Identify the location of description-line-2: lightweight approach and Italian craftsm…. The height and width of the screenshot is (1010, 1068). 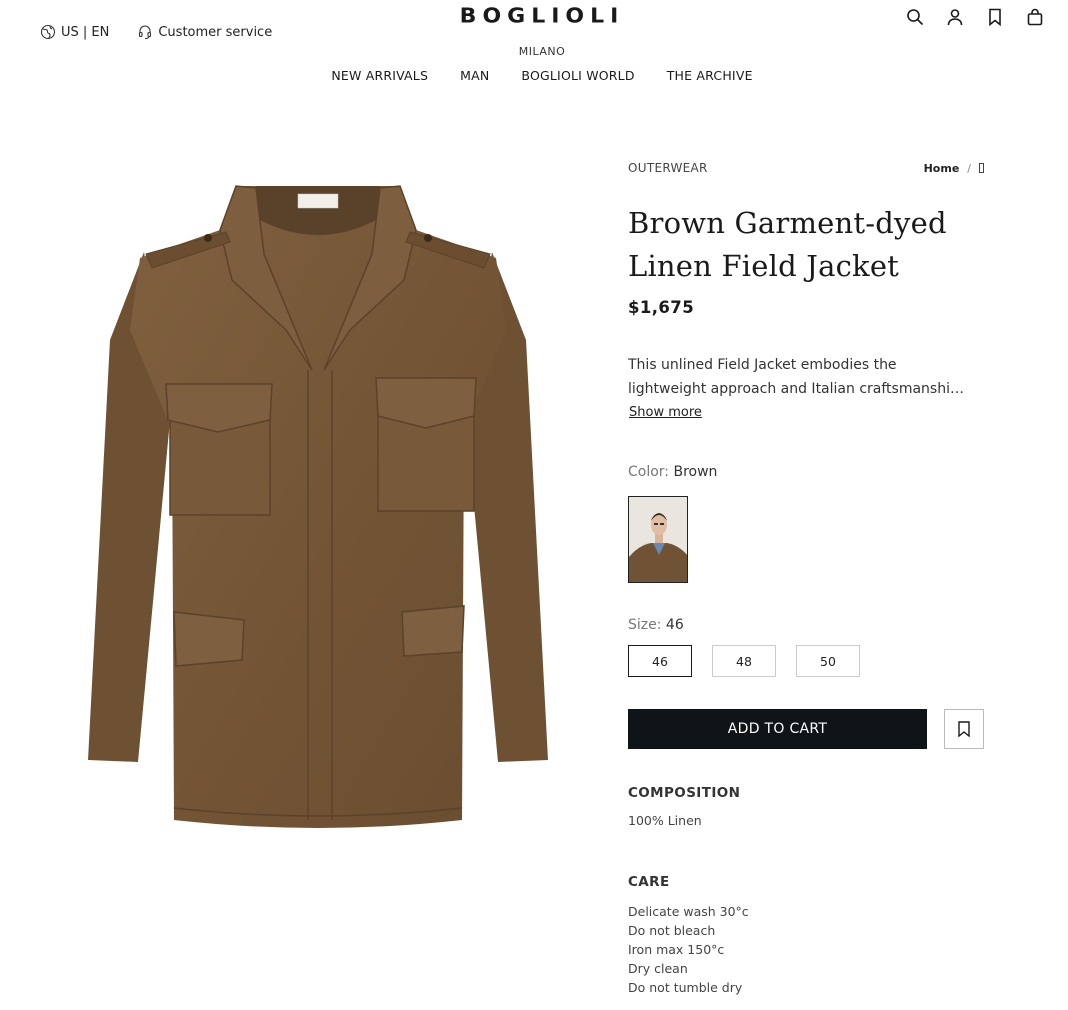
(796, 389).